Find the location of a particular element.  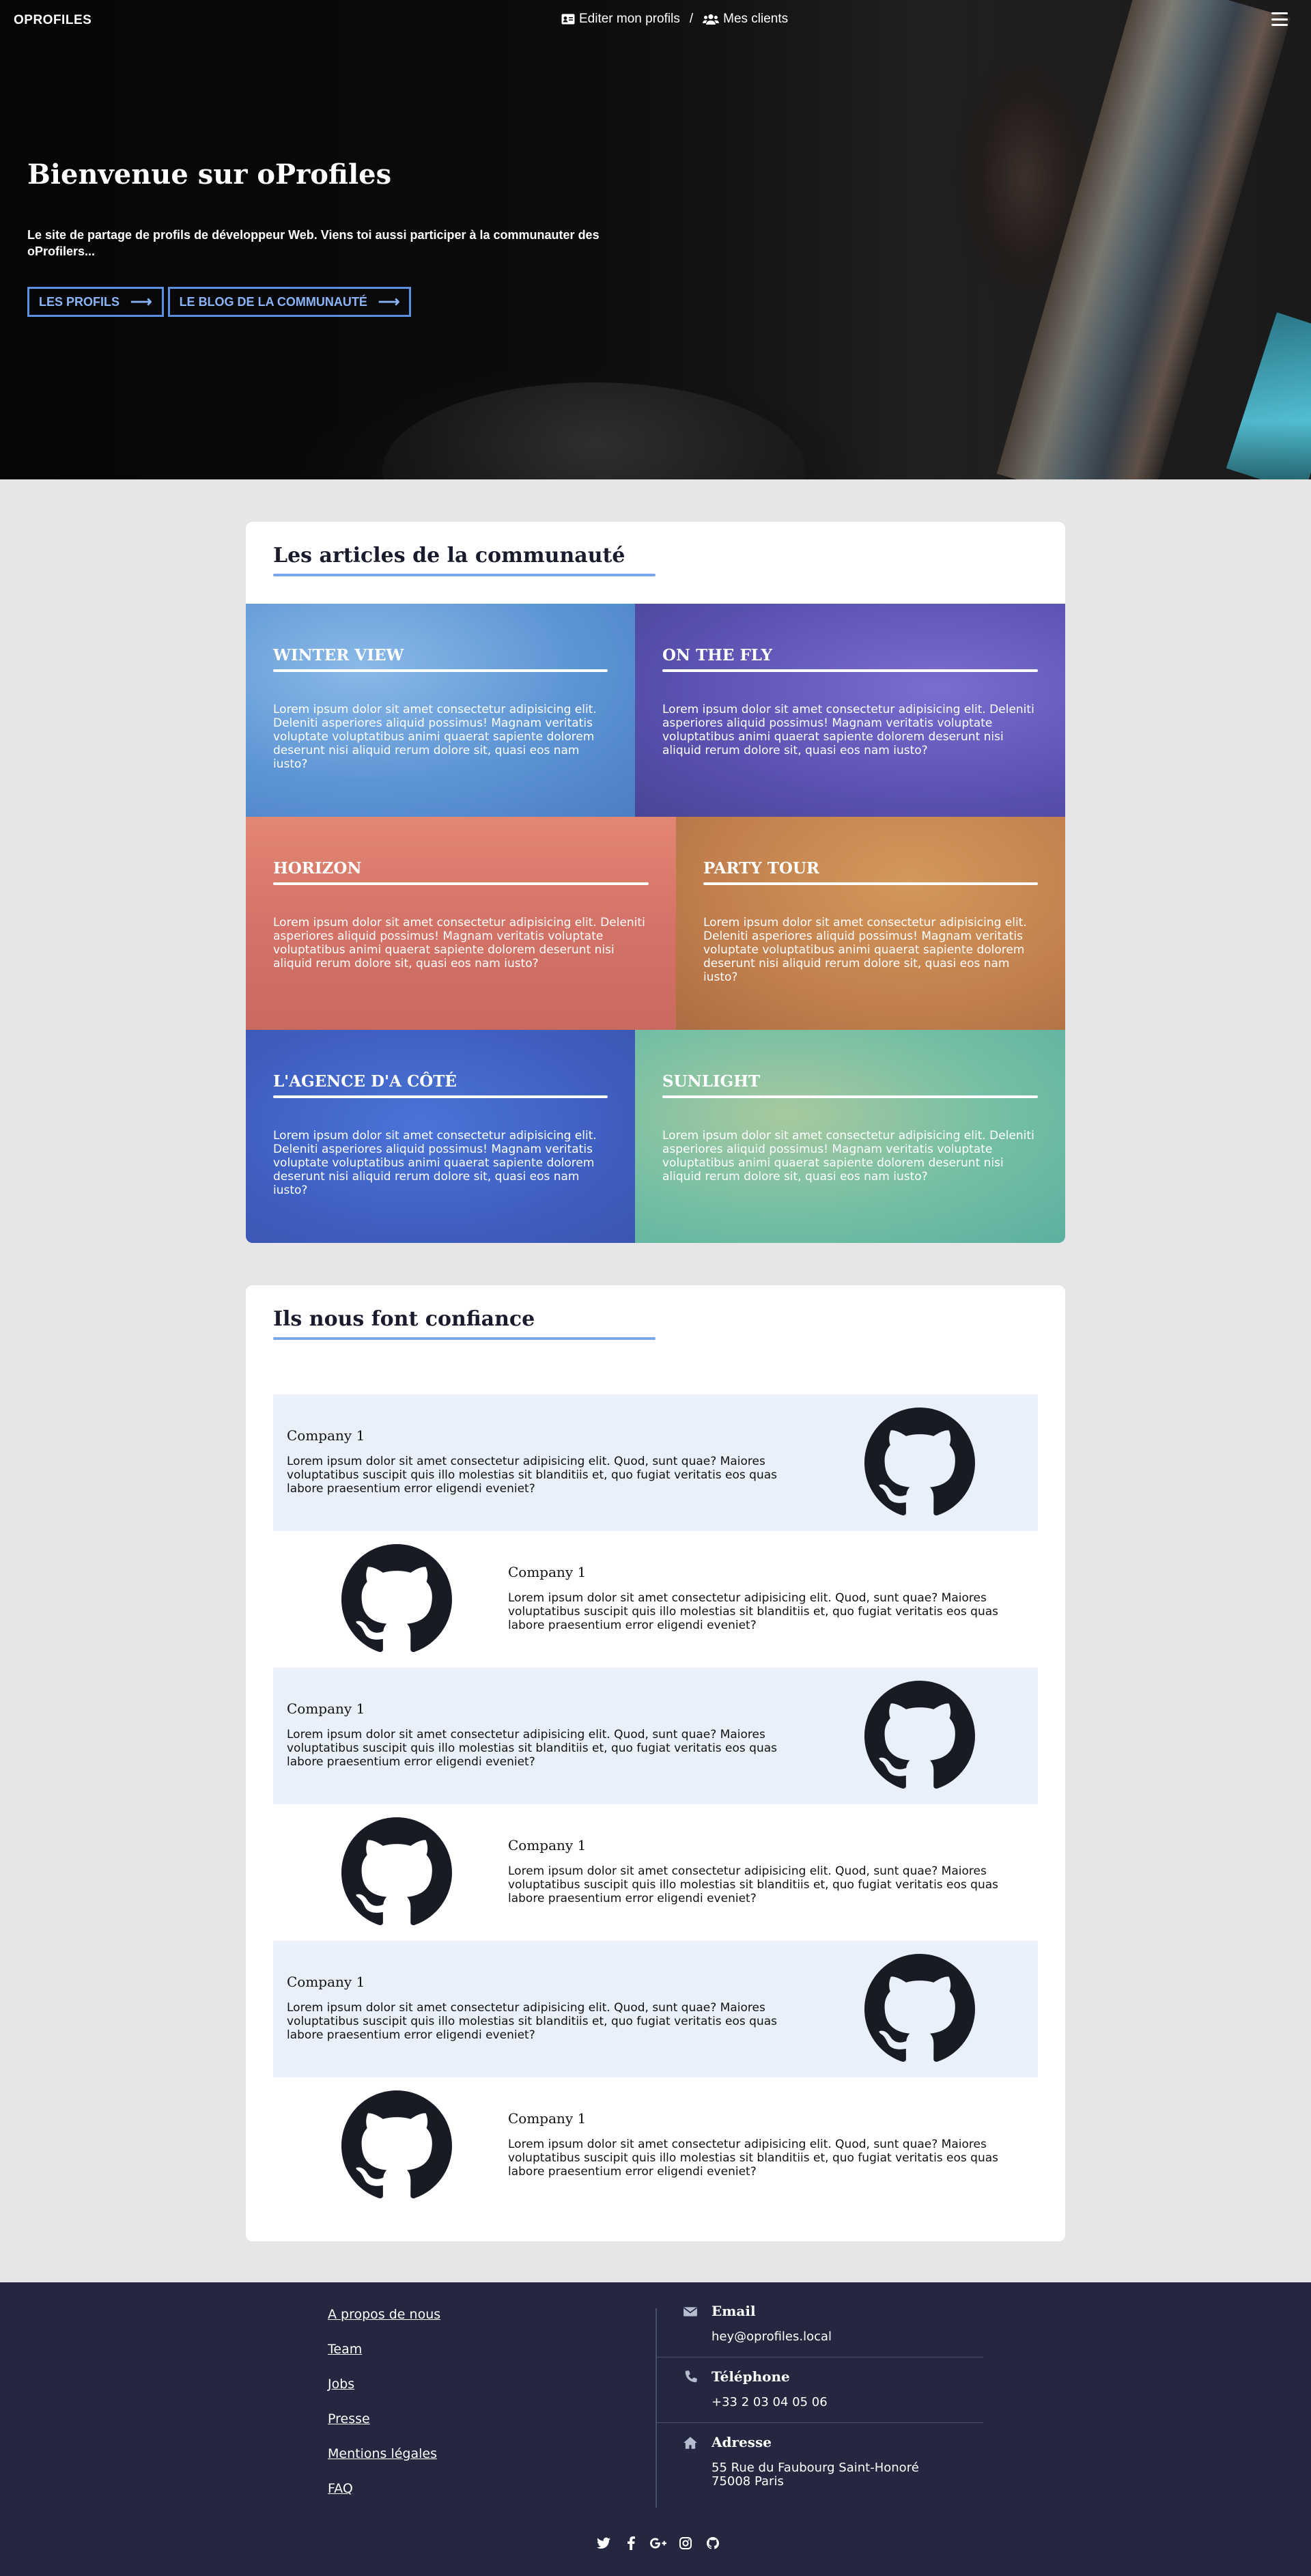

article-title: SUNLIGHT is located at coordinates (711, 1081).